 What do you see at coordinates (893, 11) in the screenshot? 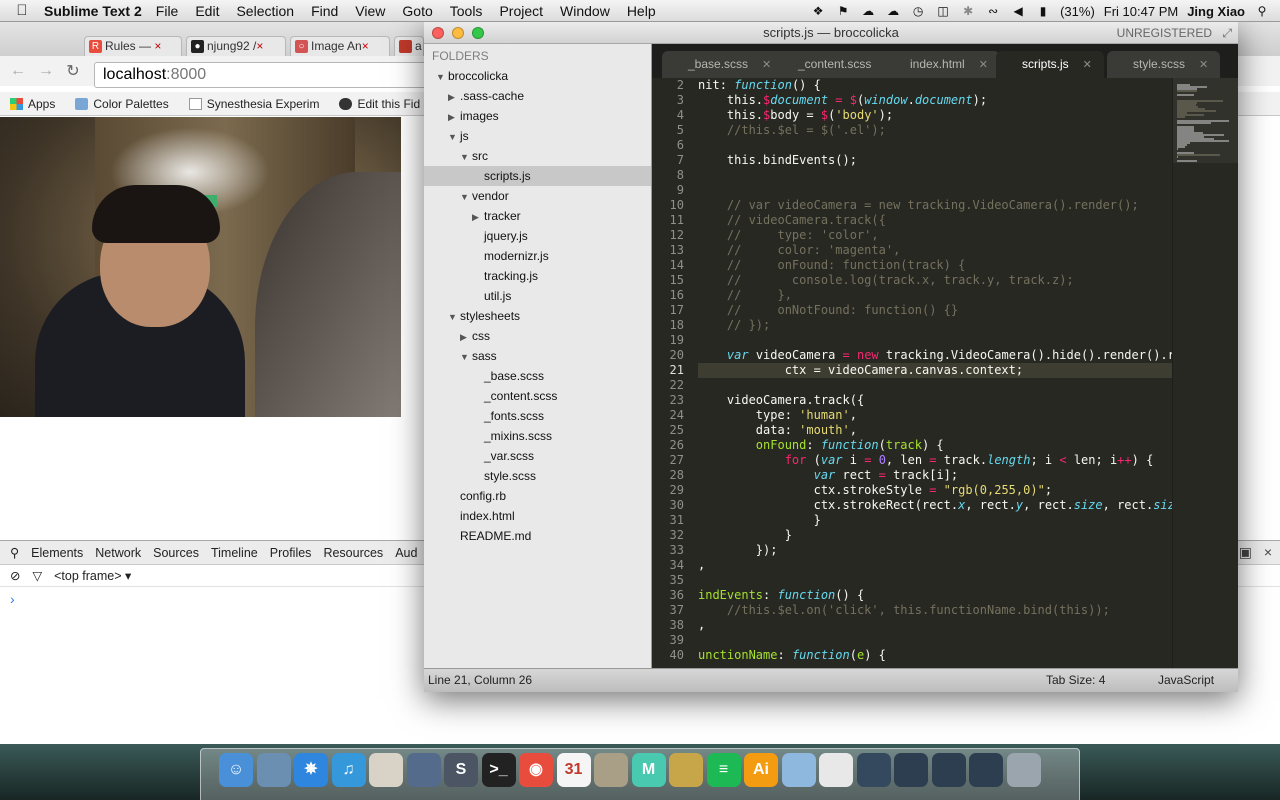
I see `cloud-sync-icon: ☁` at bounding box center [893, 11].